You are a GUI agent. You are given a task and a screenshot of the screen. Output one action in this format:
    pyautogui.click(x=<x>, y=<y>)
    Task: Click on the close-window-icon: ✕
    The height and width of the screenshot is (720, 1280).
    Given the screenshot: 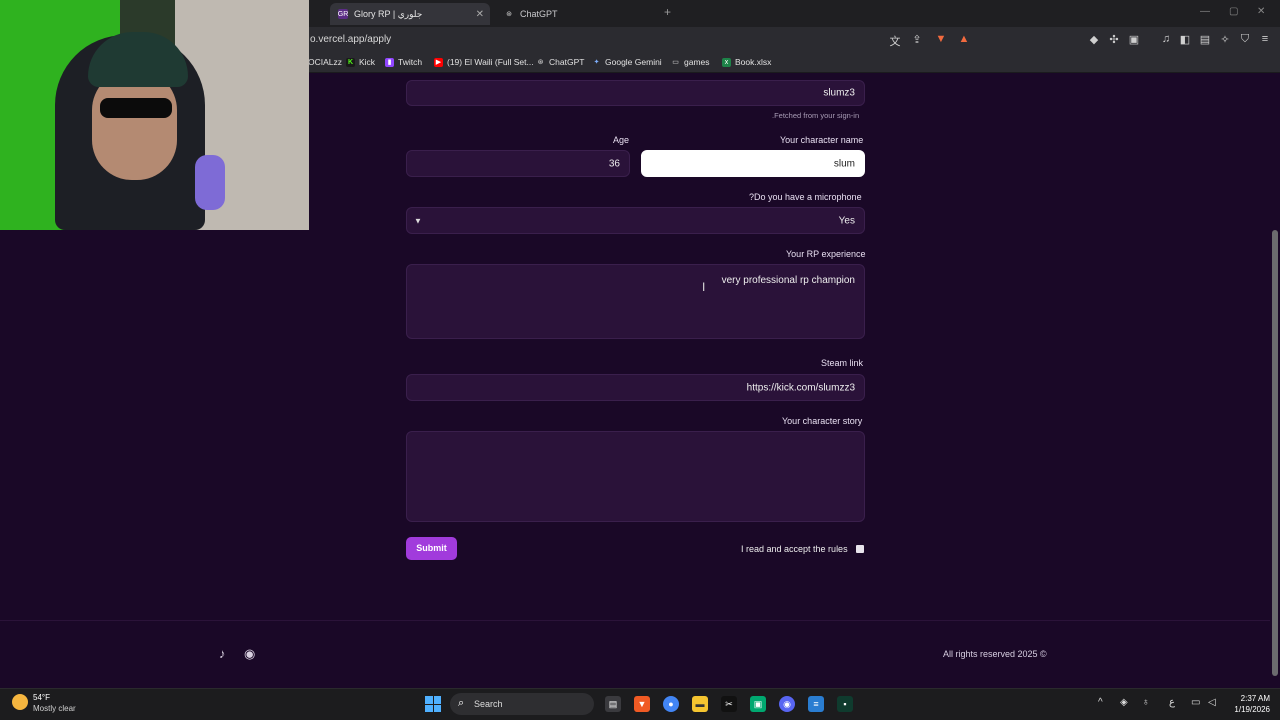 What is the action you would take?
    pyautogui.click(x=1261, y=11)
    